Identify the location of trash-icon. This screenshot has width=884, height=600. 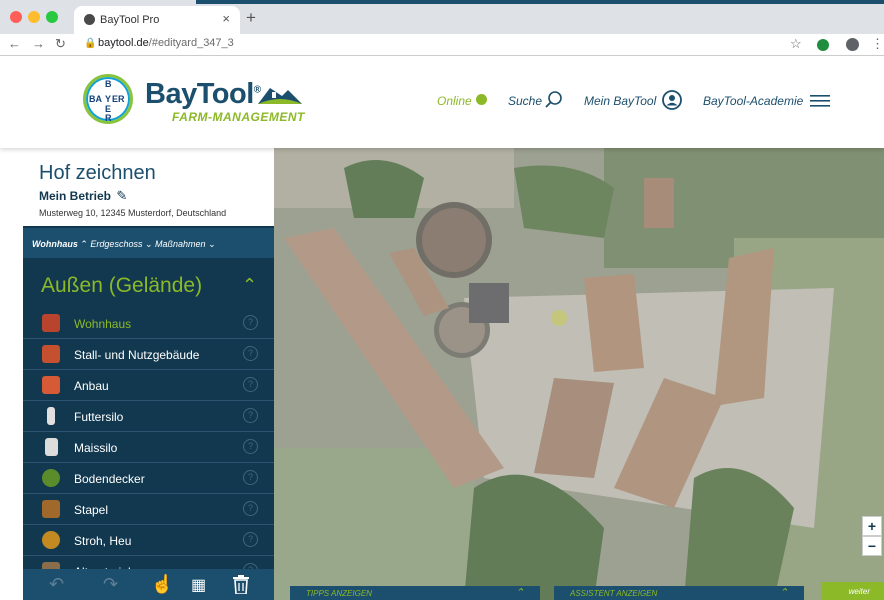
(241, 584).